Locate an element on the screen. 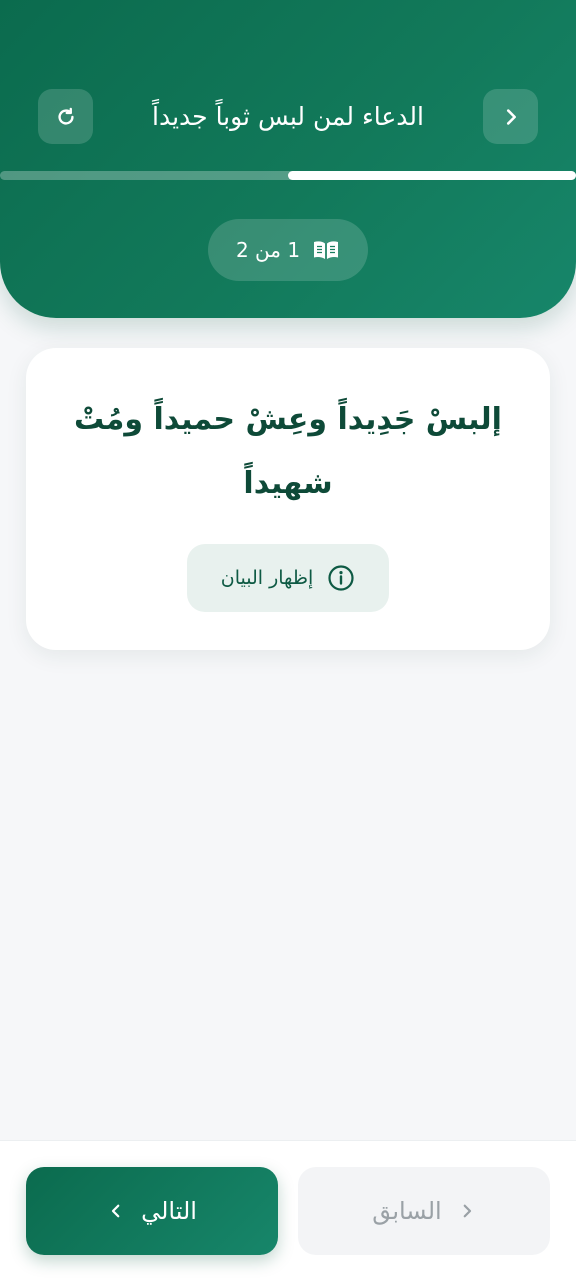 This screenshot has width=576, height=1281. page-title: الدعاء لمن لبس ثوباً جديداً is located at coordinates (288, 116).